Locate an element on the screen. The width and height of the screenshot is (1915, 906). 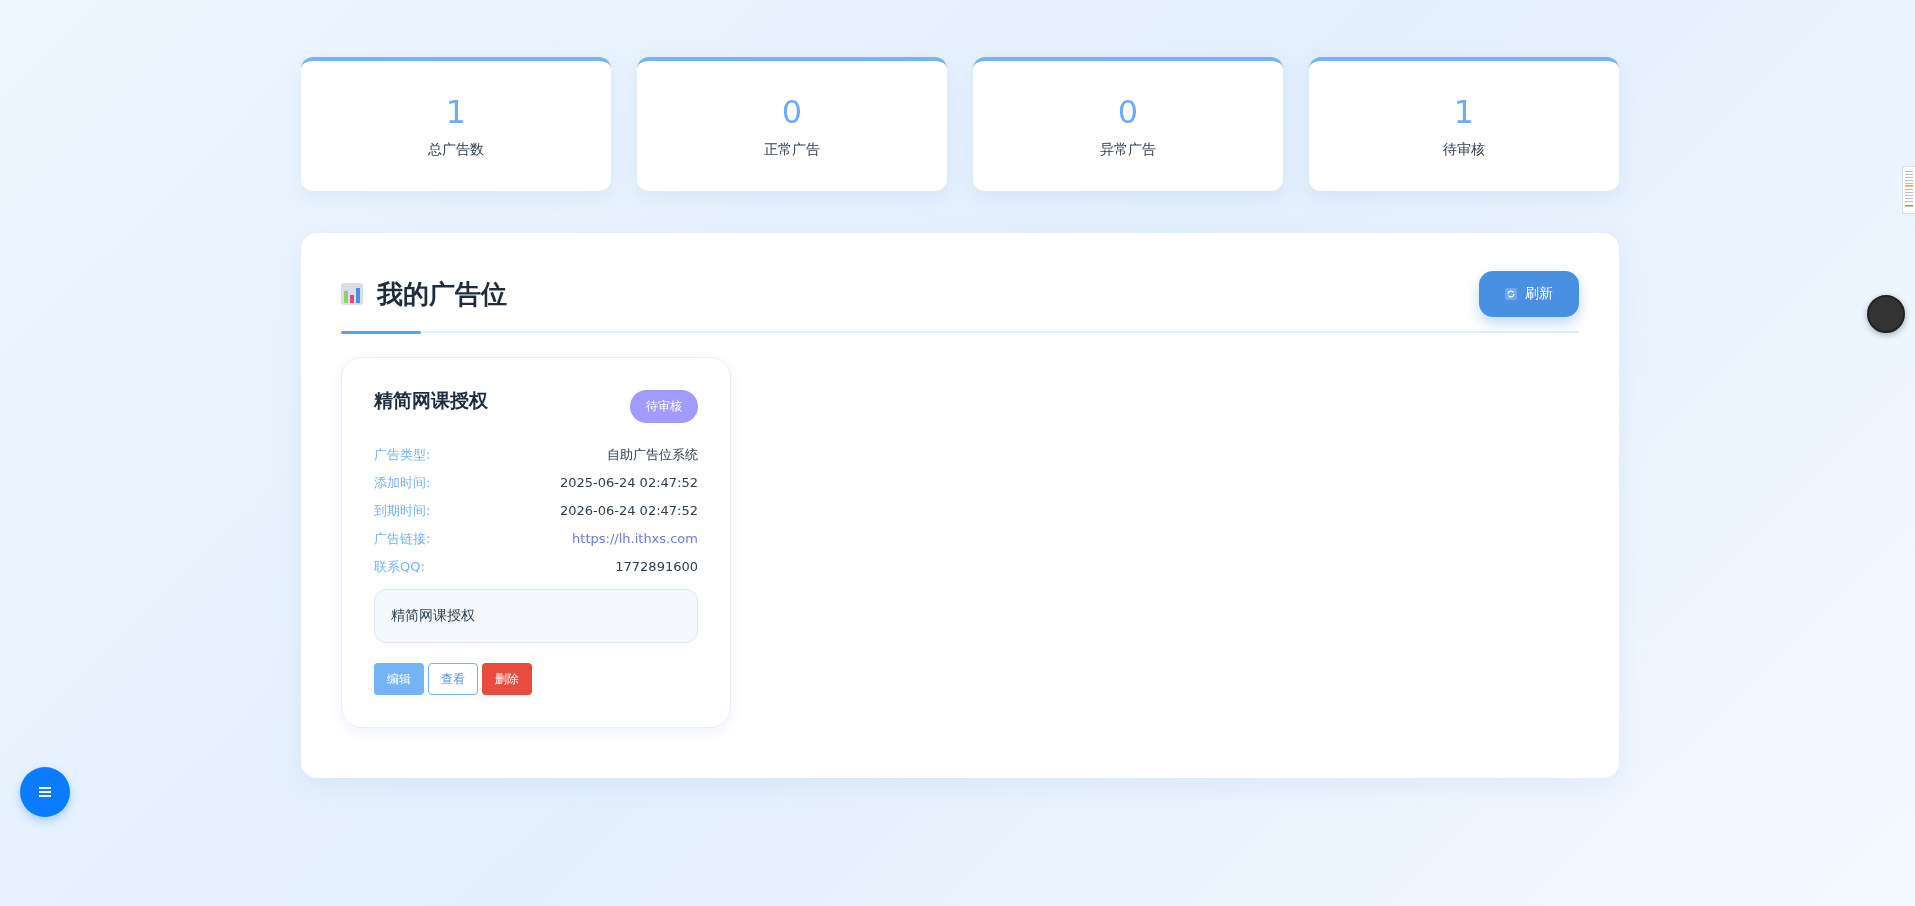
field-value: 1772891600 is located at coordinates (656, 567).